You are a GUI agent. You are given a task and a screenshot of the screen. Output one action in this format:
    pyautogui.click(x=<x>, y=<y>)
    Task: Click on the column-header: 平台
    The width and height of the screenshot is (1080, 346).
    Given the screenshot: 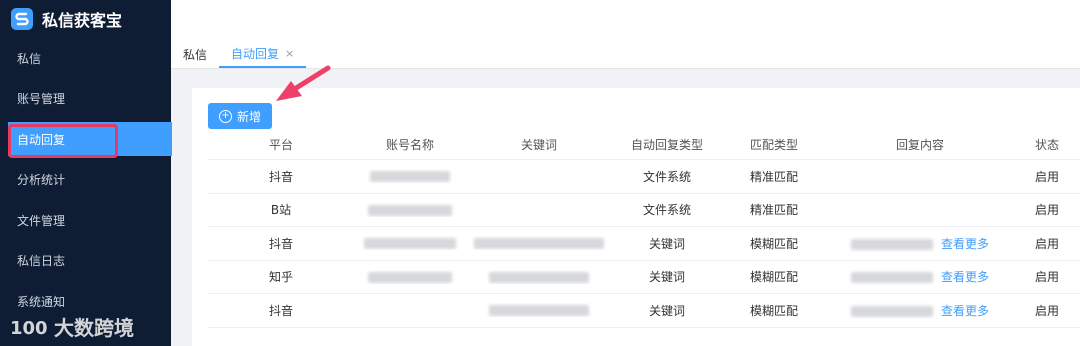 What is the action you would take?
    pyautogui.click(x=280, y=144)
    